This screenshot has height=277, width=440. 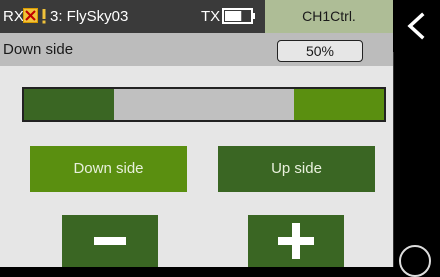 What do you see at coordinates (30, 15) in the screenshot?
I see `x-box-icon` at bounding box center [30, 15].